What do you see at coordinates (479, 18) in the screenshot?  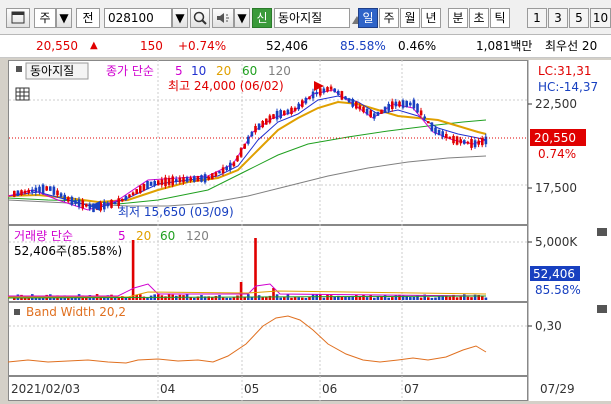 I see `period-tab-second: 초` at bounding box center [479, 18].